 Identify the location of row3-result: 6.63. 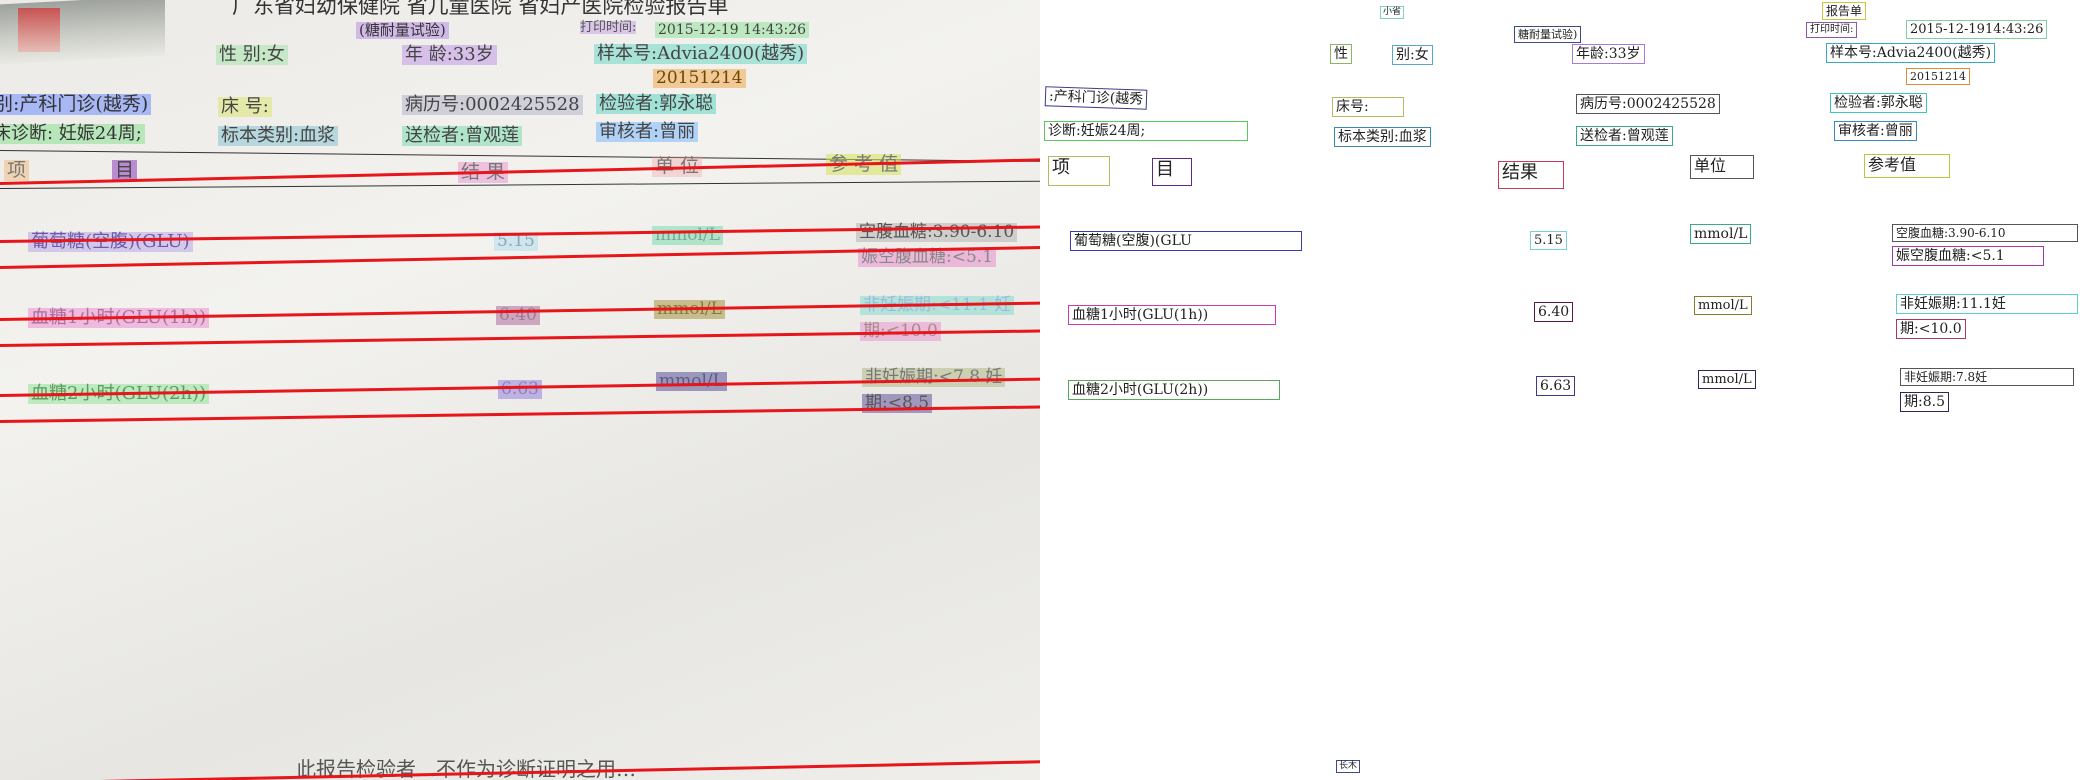
(520, 389).